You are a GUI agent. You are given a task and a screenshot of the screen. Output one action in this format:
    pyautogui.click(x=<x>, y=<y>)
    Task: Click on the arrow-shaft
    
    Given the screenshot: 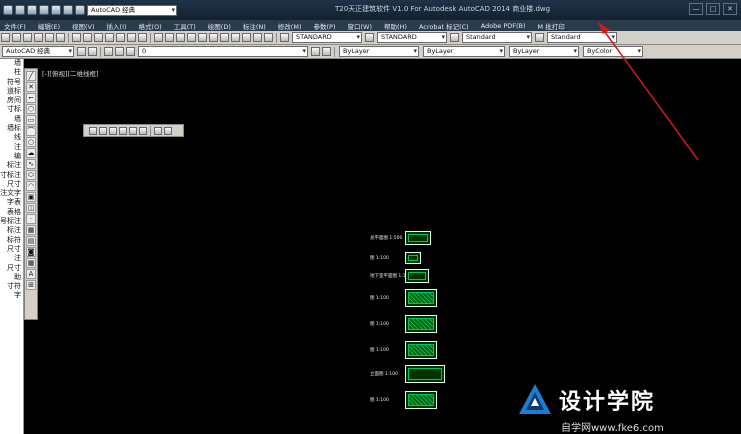 What is the action you would take?
    pyautogui.click(x=650, y=94)
    